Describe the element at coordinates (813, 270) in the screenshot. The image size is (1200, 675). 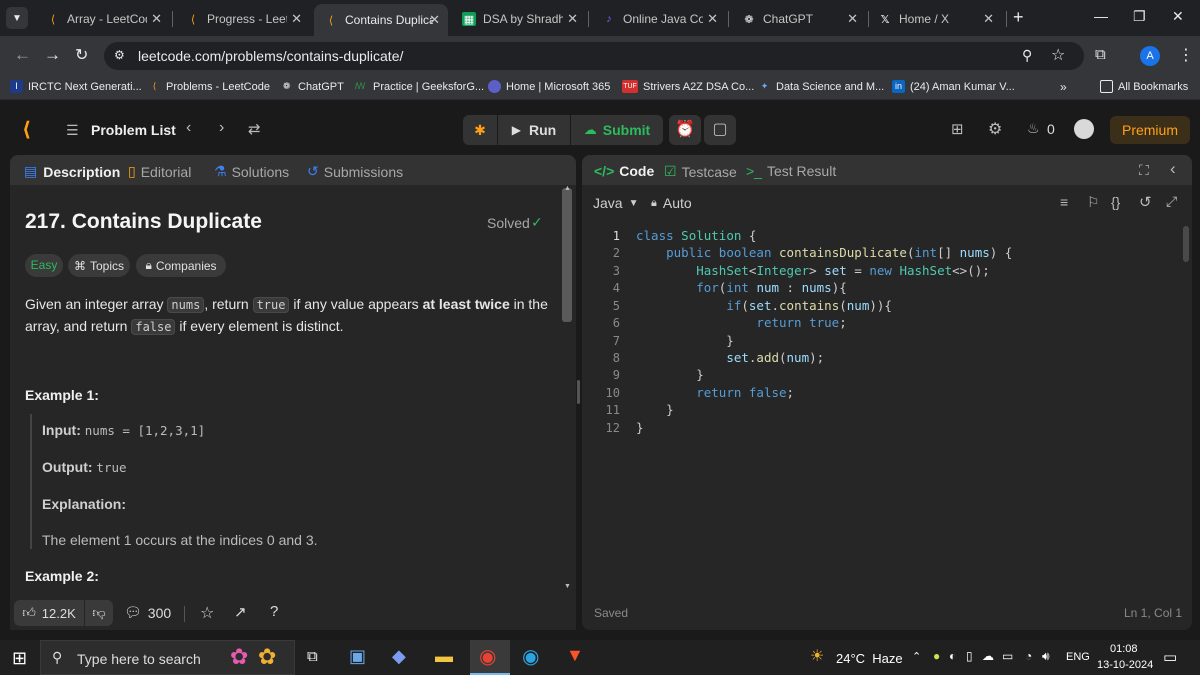
I see `code-line: HashSet<Integer> set = new HashSet<>();` at that location.